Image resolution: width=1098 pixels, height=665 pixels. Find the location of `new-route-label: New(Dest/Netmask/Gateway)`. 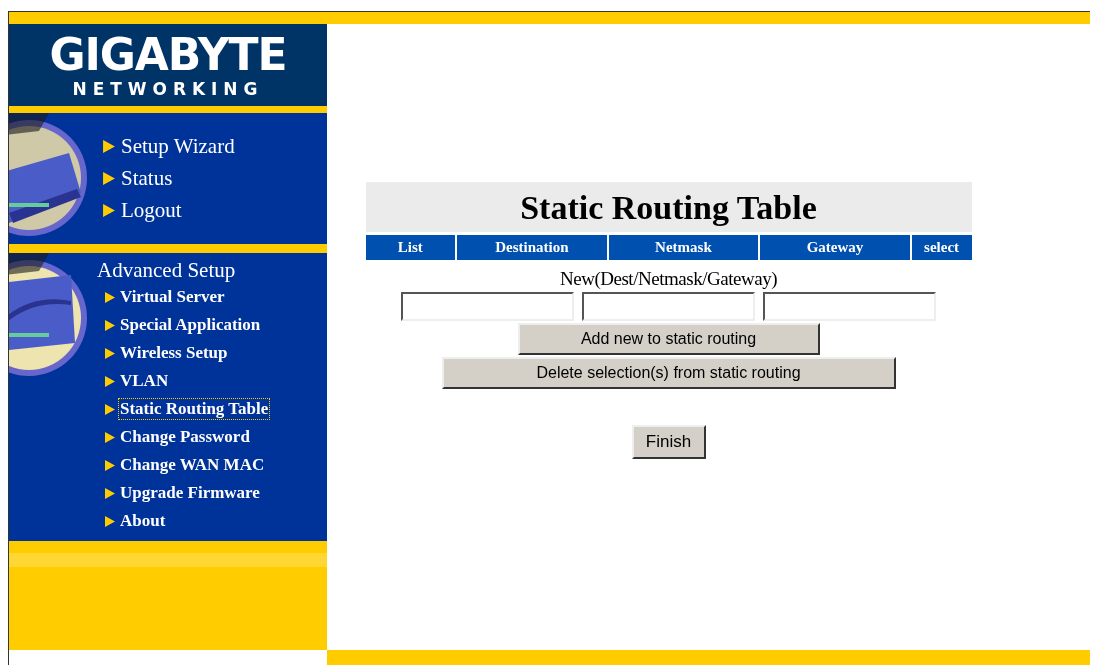

new-route-label: New(Dest/Netmask/Gateway) is located at coordinates (668, 279).